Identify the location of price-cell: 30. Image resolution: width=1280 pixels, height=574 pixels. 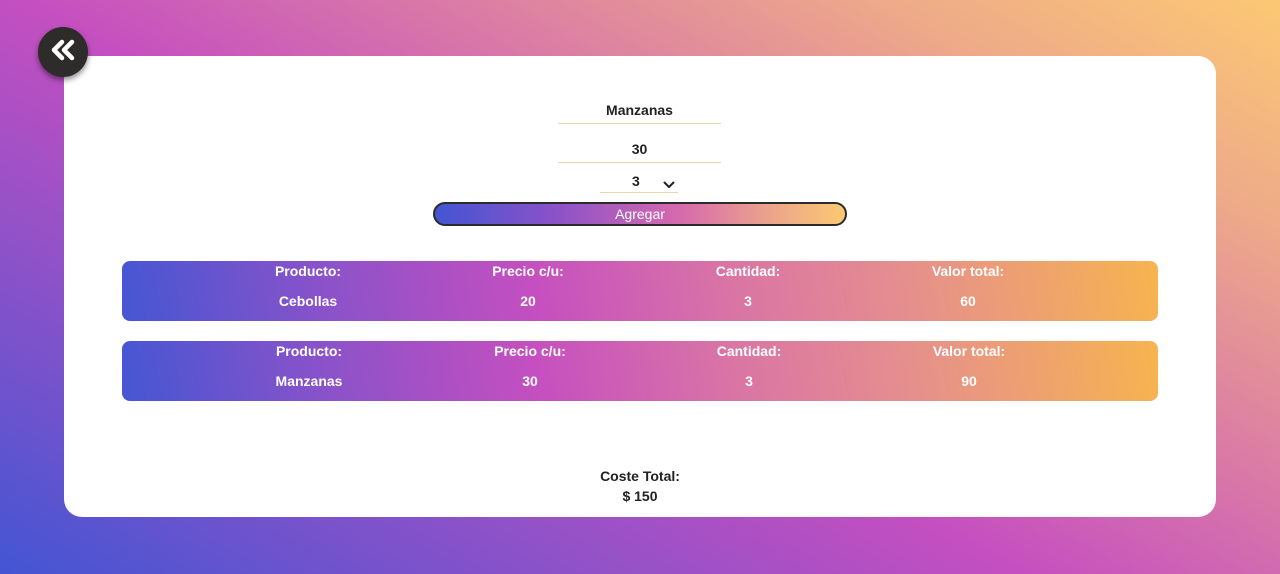
(530, 381).